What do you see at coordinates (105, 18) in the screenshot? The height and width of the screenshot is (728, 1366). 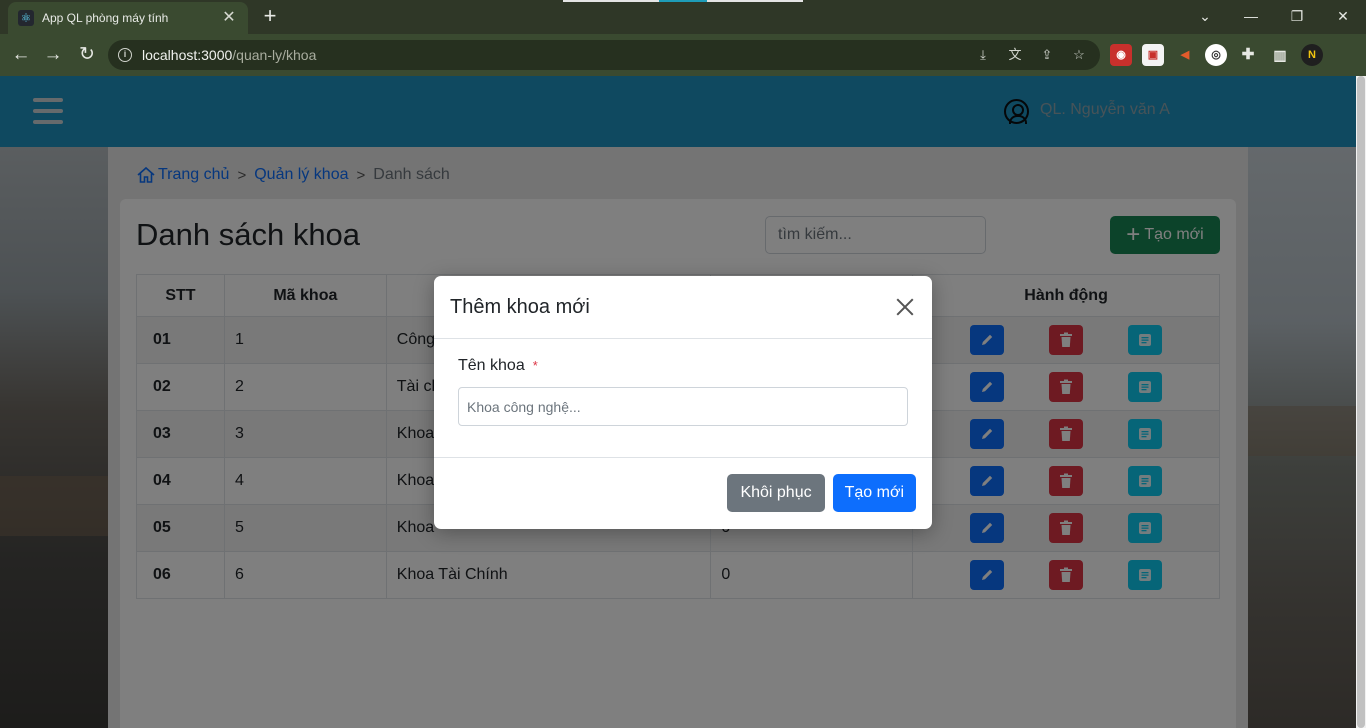 I see `tab-title: App QL phòng máy tính` at bounding box center [105, 18].